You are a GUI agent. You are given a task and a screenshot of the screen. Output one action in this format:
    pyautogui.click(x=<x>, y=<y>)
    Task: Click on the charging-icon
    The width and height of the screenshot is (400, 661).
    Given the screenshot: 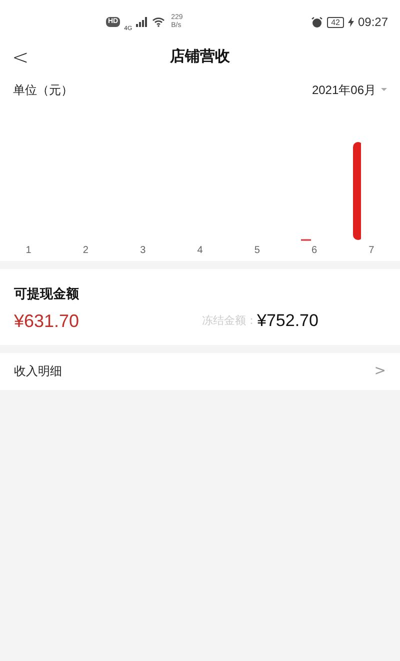 What is the action you would take?
    pyautogui.click(x=351, y=22)
    